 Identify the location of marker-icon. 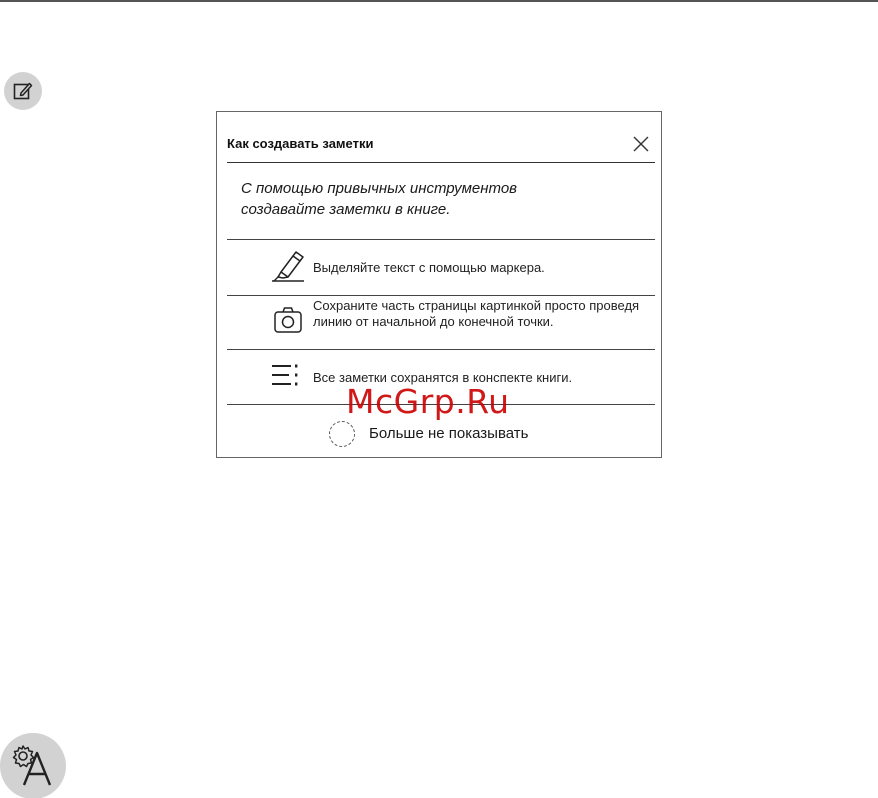
(288, 269).